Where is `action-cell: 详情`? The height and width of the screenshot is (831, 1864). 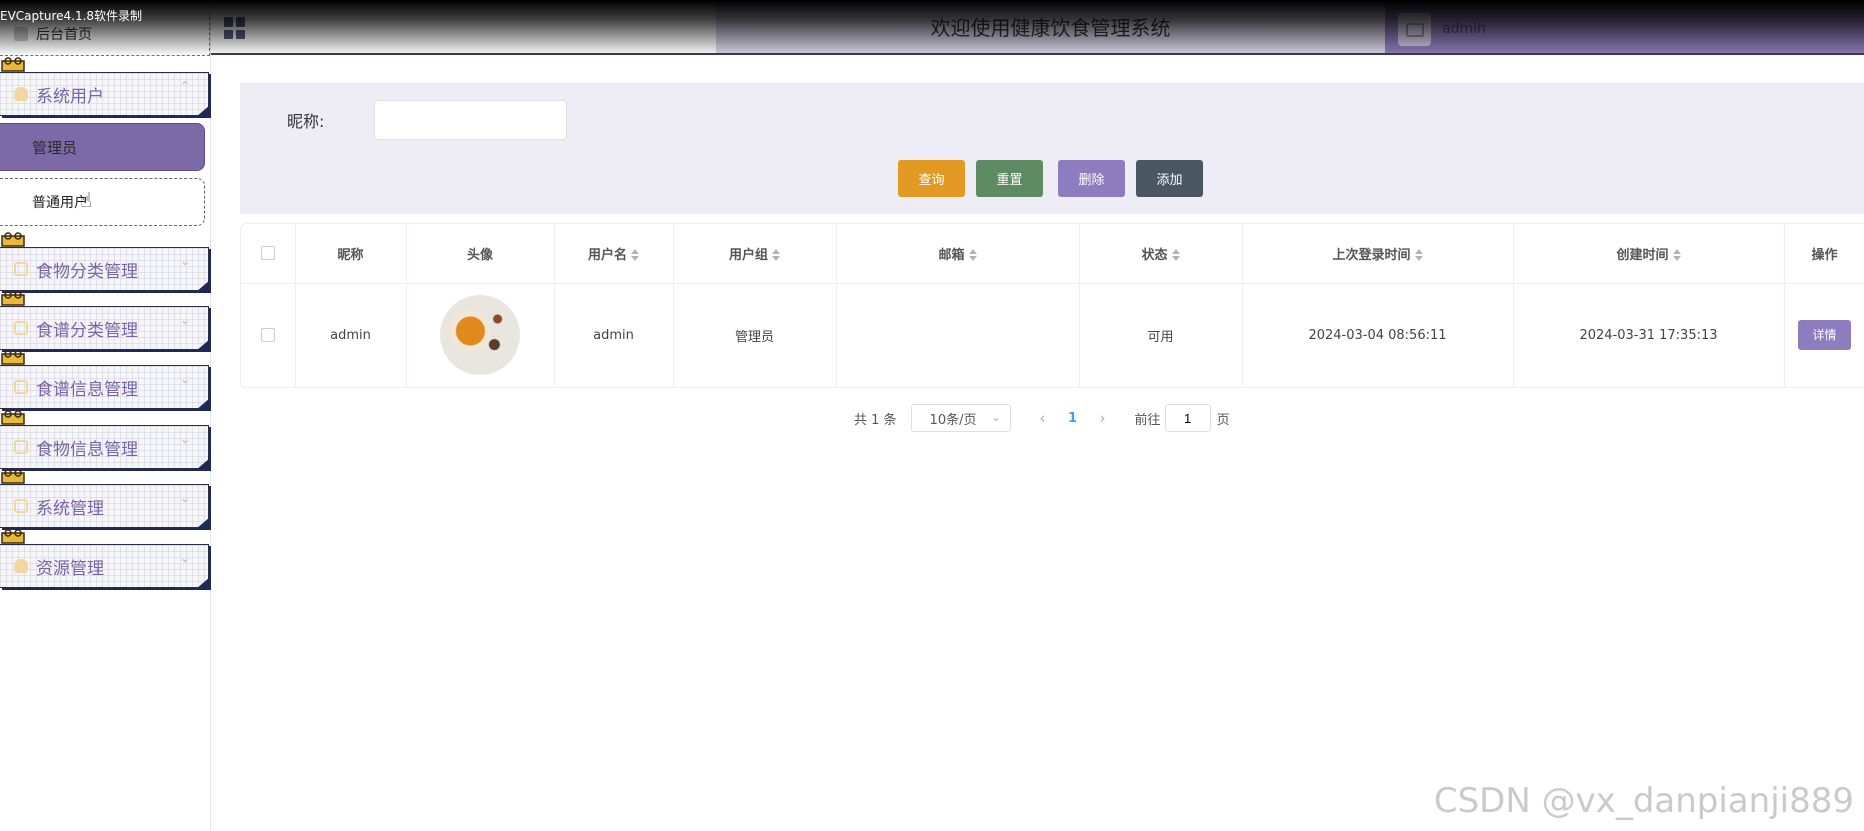
action-cell: 详情 is located at coordinates (1824, 335).